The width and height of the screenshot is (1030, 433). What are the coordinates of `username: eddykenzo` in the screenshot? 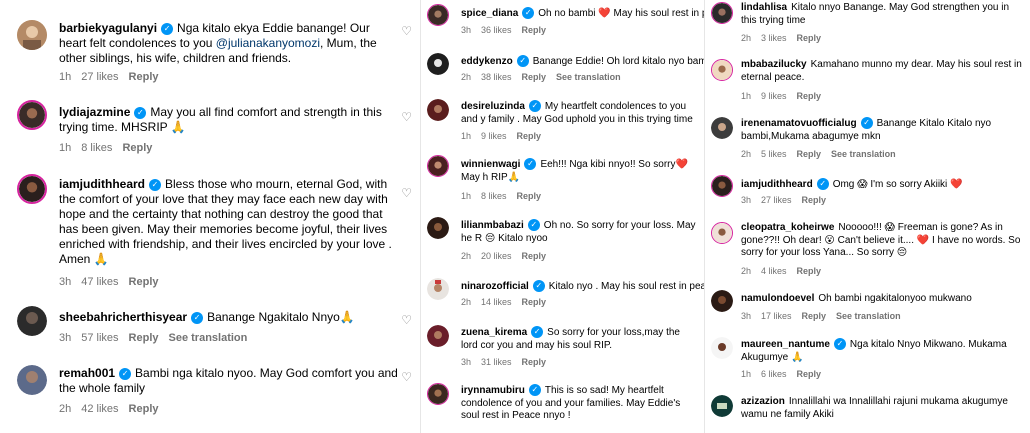 It's located at (487, 61).